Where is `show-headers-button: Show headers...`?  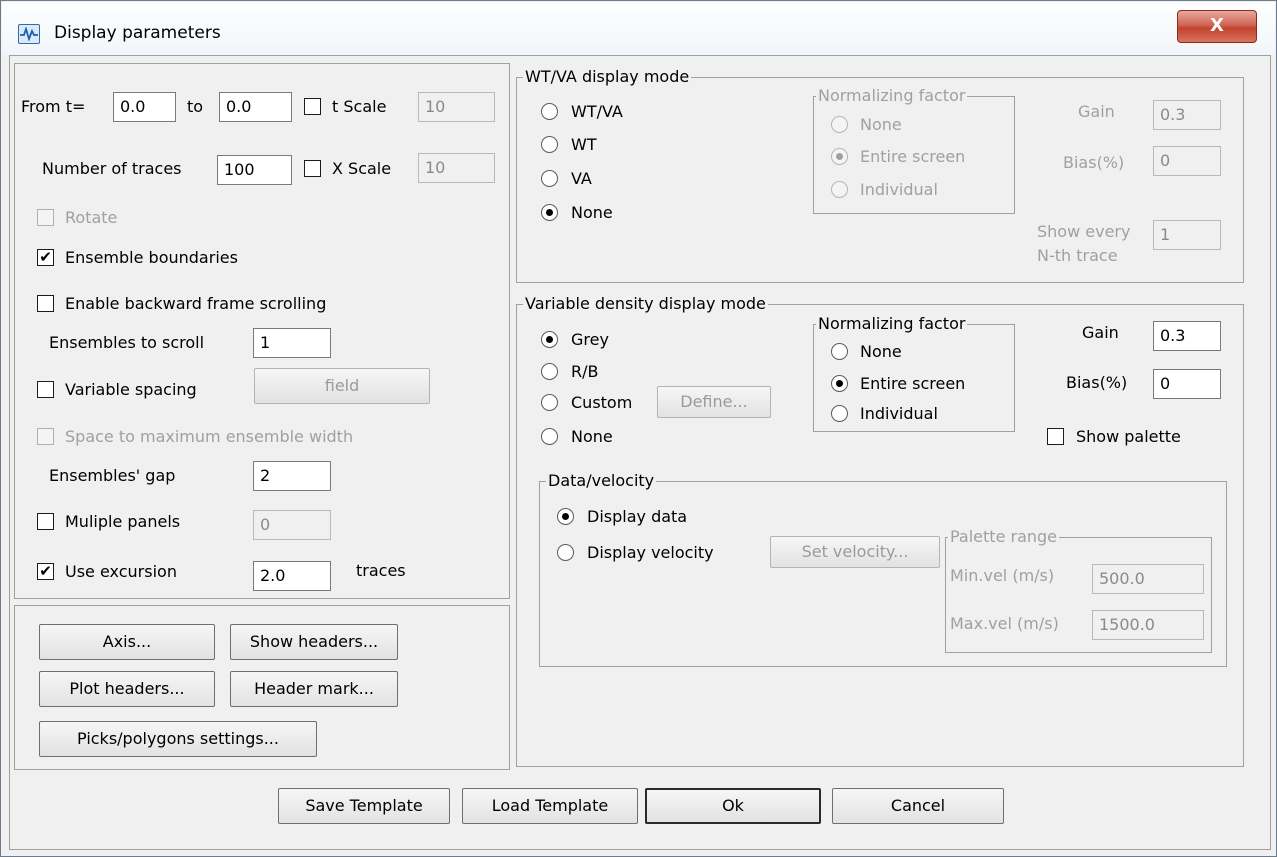 show-headers-button: Show headers... is located at coordinates (314, 642).